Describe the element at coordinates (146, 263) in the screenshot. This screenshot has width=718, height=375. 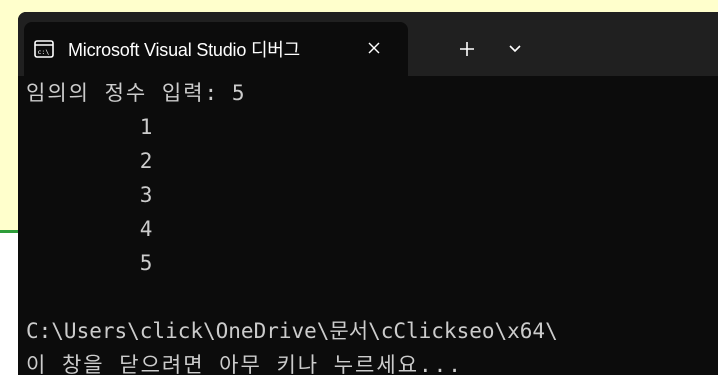
I see `output-line: 5` at that location.